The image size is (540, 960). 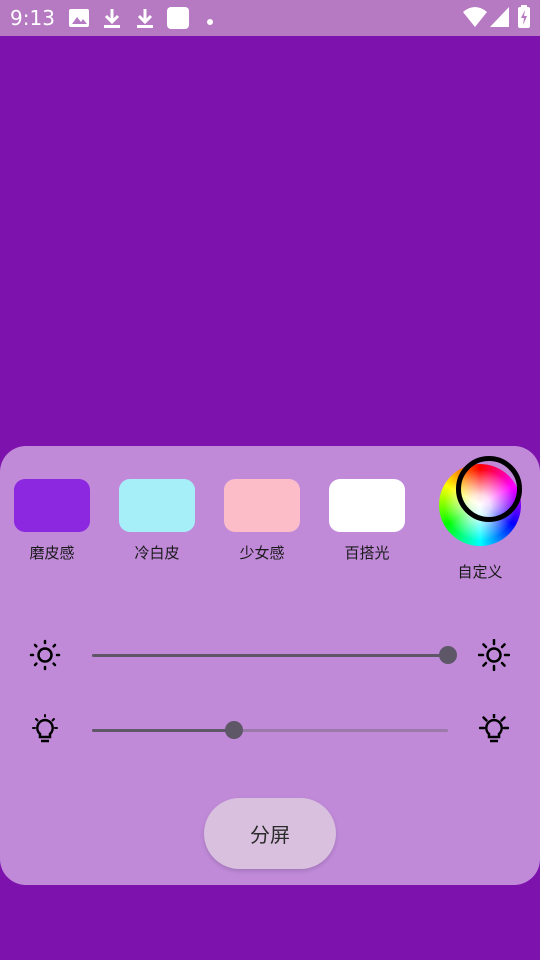 I want to click on custom-color-label: 自定义, so click(x=480, y=572).